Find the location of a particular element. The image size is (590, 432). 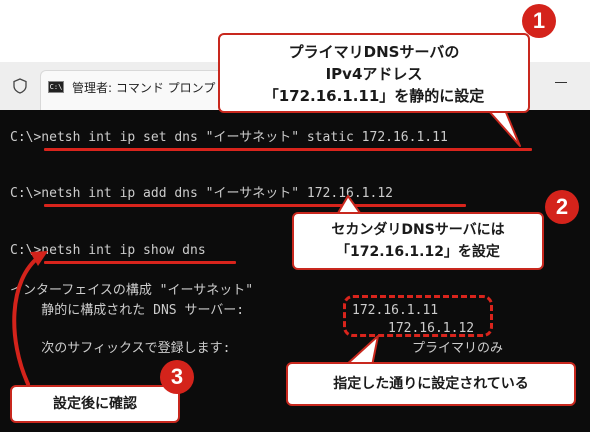

callout-4-line1: 指定した通りに設定されている is located at coordinates (431, 384).